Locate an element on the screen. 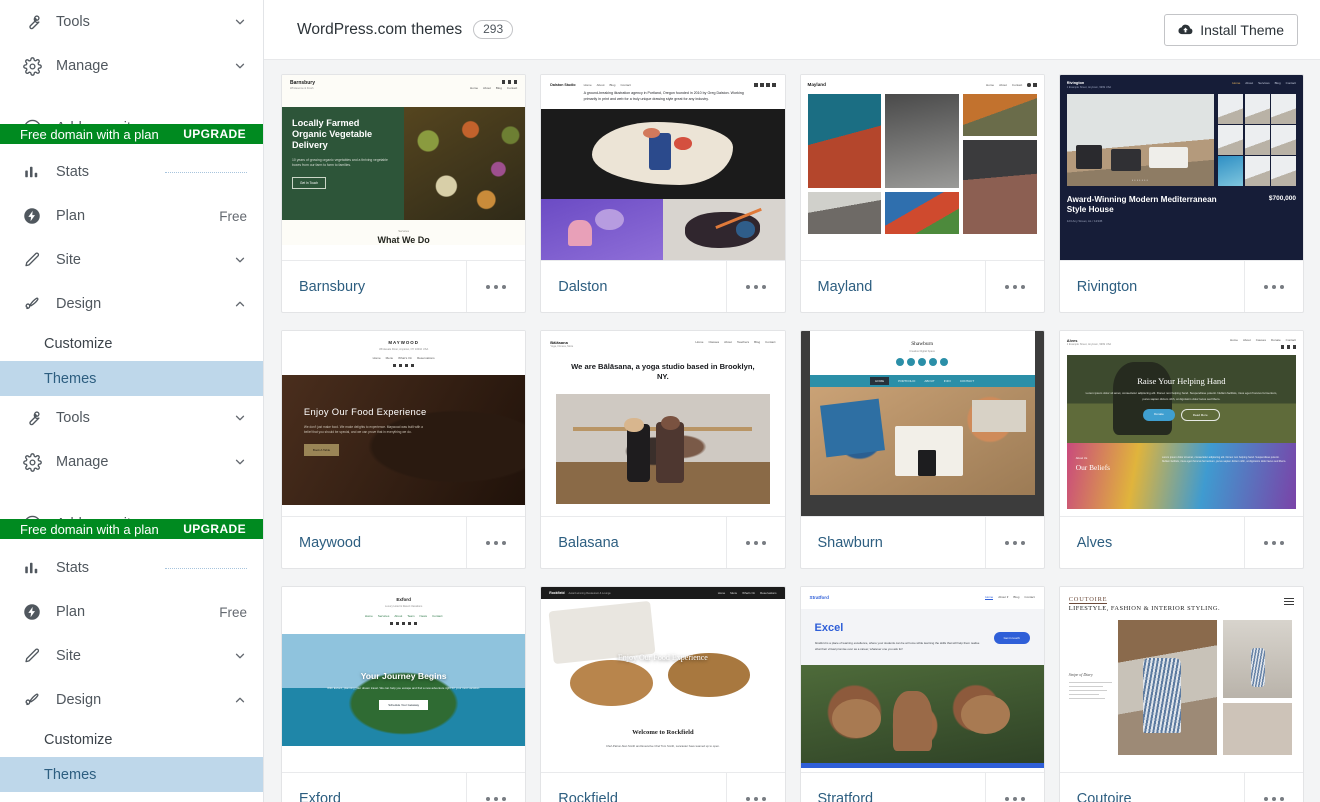 The height and width of the screenshot is (802, 1320). theme-name: Rivington is located at coordinates (1152, 287).